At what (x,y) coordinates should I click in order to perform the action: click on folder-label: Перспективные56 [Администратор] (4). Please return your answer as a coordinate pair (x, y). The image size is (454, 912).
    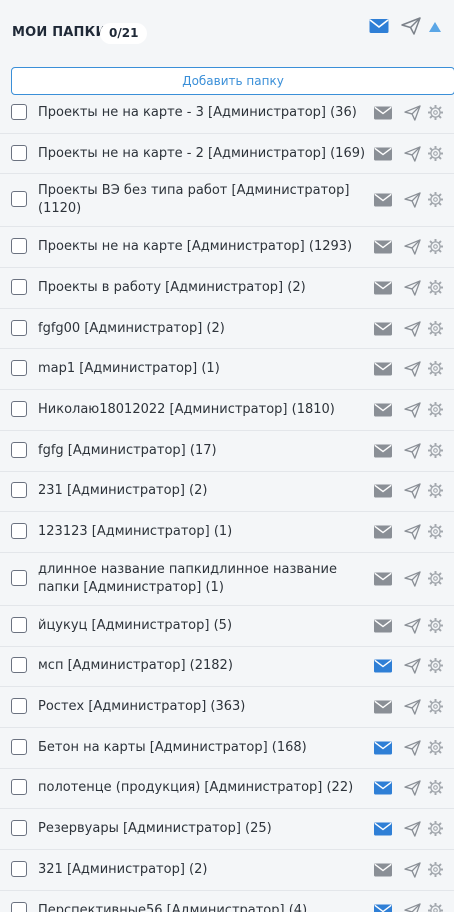
    Looking at the image, I should click on (197, 907).